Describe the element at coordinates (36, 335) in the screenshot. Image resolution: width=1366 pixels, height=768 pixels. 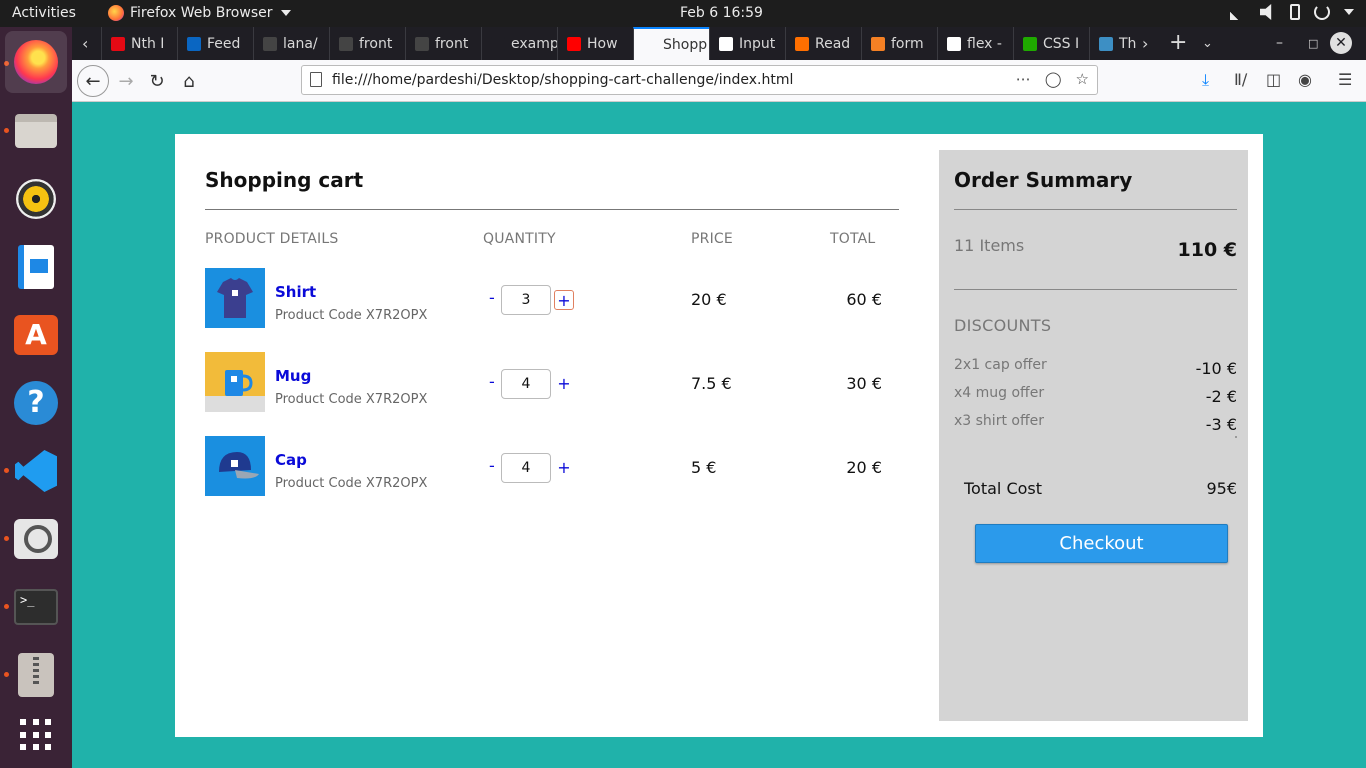
I see `dock-software: A` at that location.